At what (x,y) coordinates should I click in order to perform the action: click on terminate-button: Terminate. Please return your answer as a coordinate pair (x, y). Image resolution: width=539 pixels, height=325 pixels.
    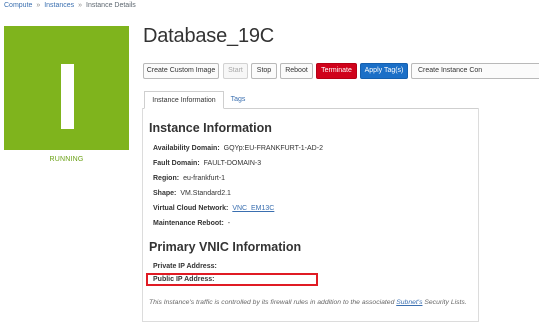
    Looking at the image, I should click on (336, 71).